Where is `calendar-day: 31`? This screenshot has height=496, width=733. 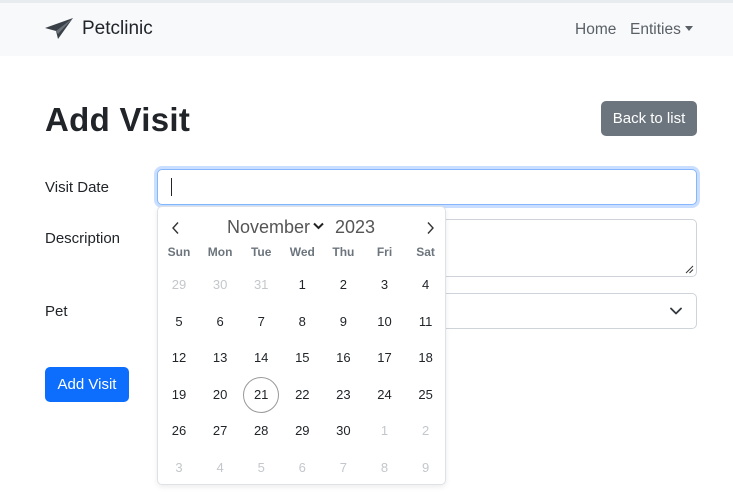
calendar-day: 31 is located at coordinates (261, 285).